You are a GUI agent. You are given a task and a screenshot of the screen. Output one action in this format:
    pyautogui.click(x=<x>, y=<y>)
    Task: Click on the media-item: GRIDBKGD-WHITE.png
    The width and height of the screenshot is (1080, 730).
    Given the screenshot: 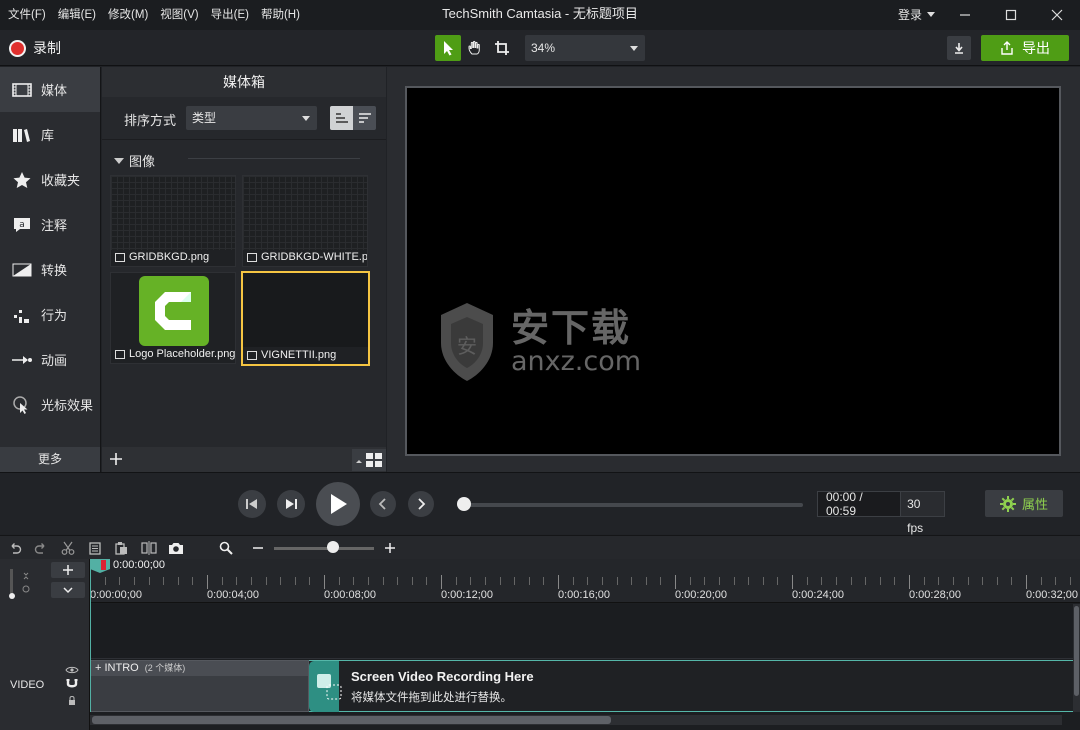 What is the action you would take?
    pyautogui.click(x=305, y=221)
    